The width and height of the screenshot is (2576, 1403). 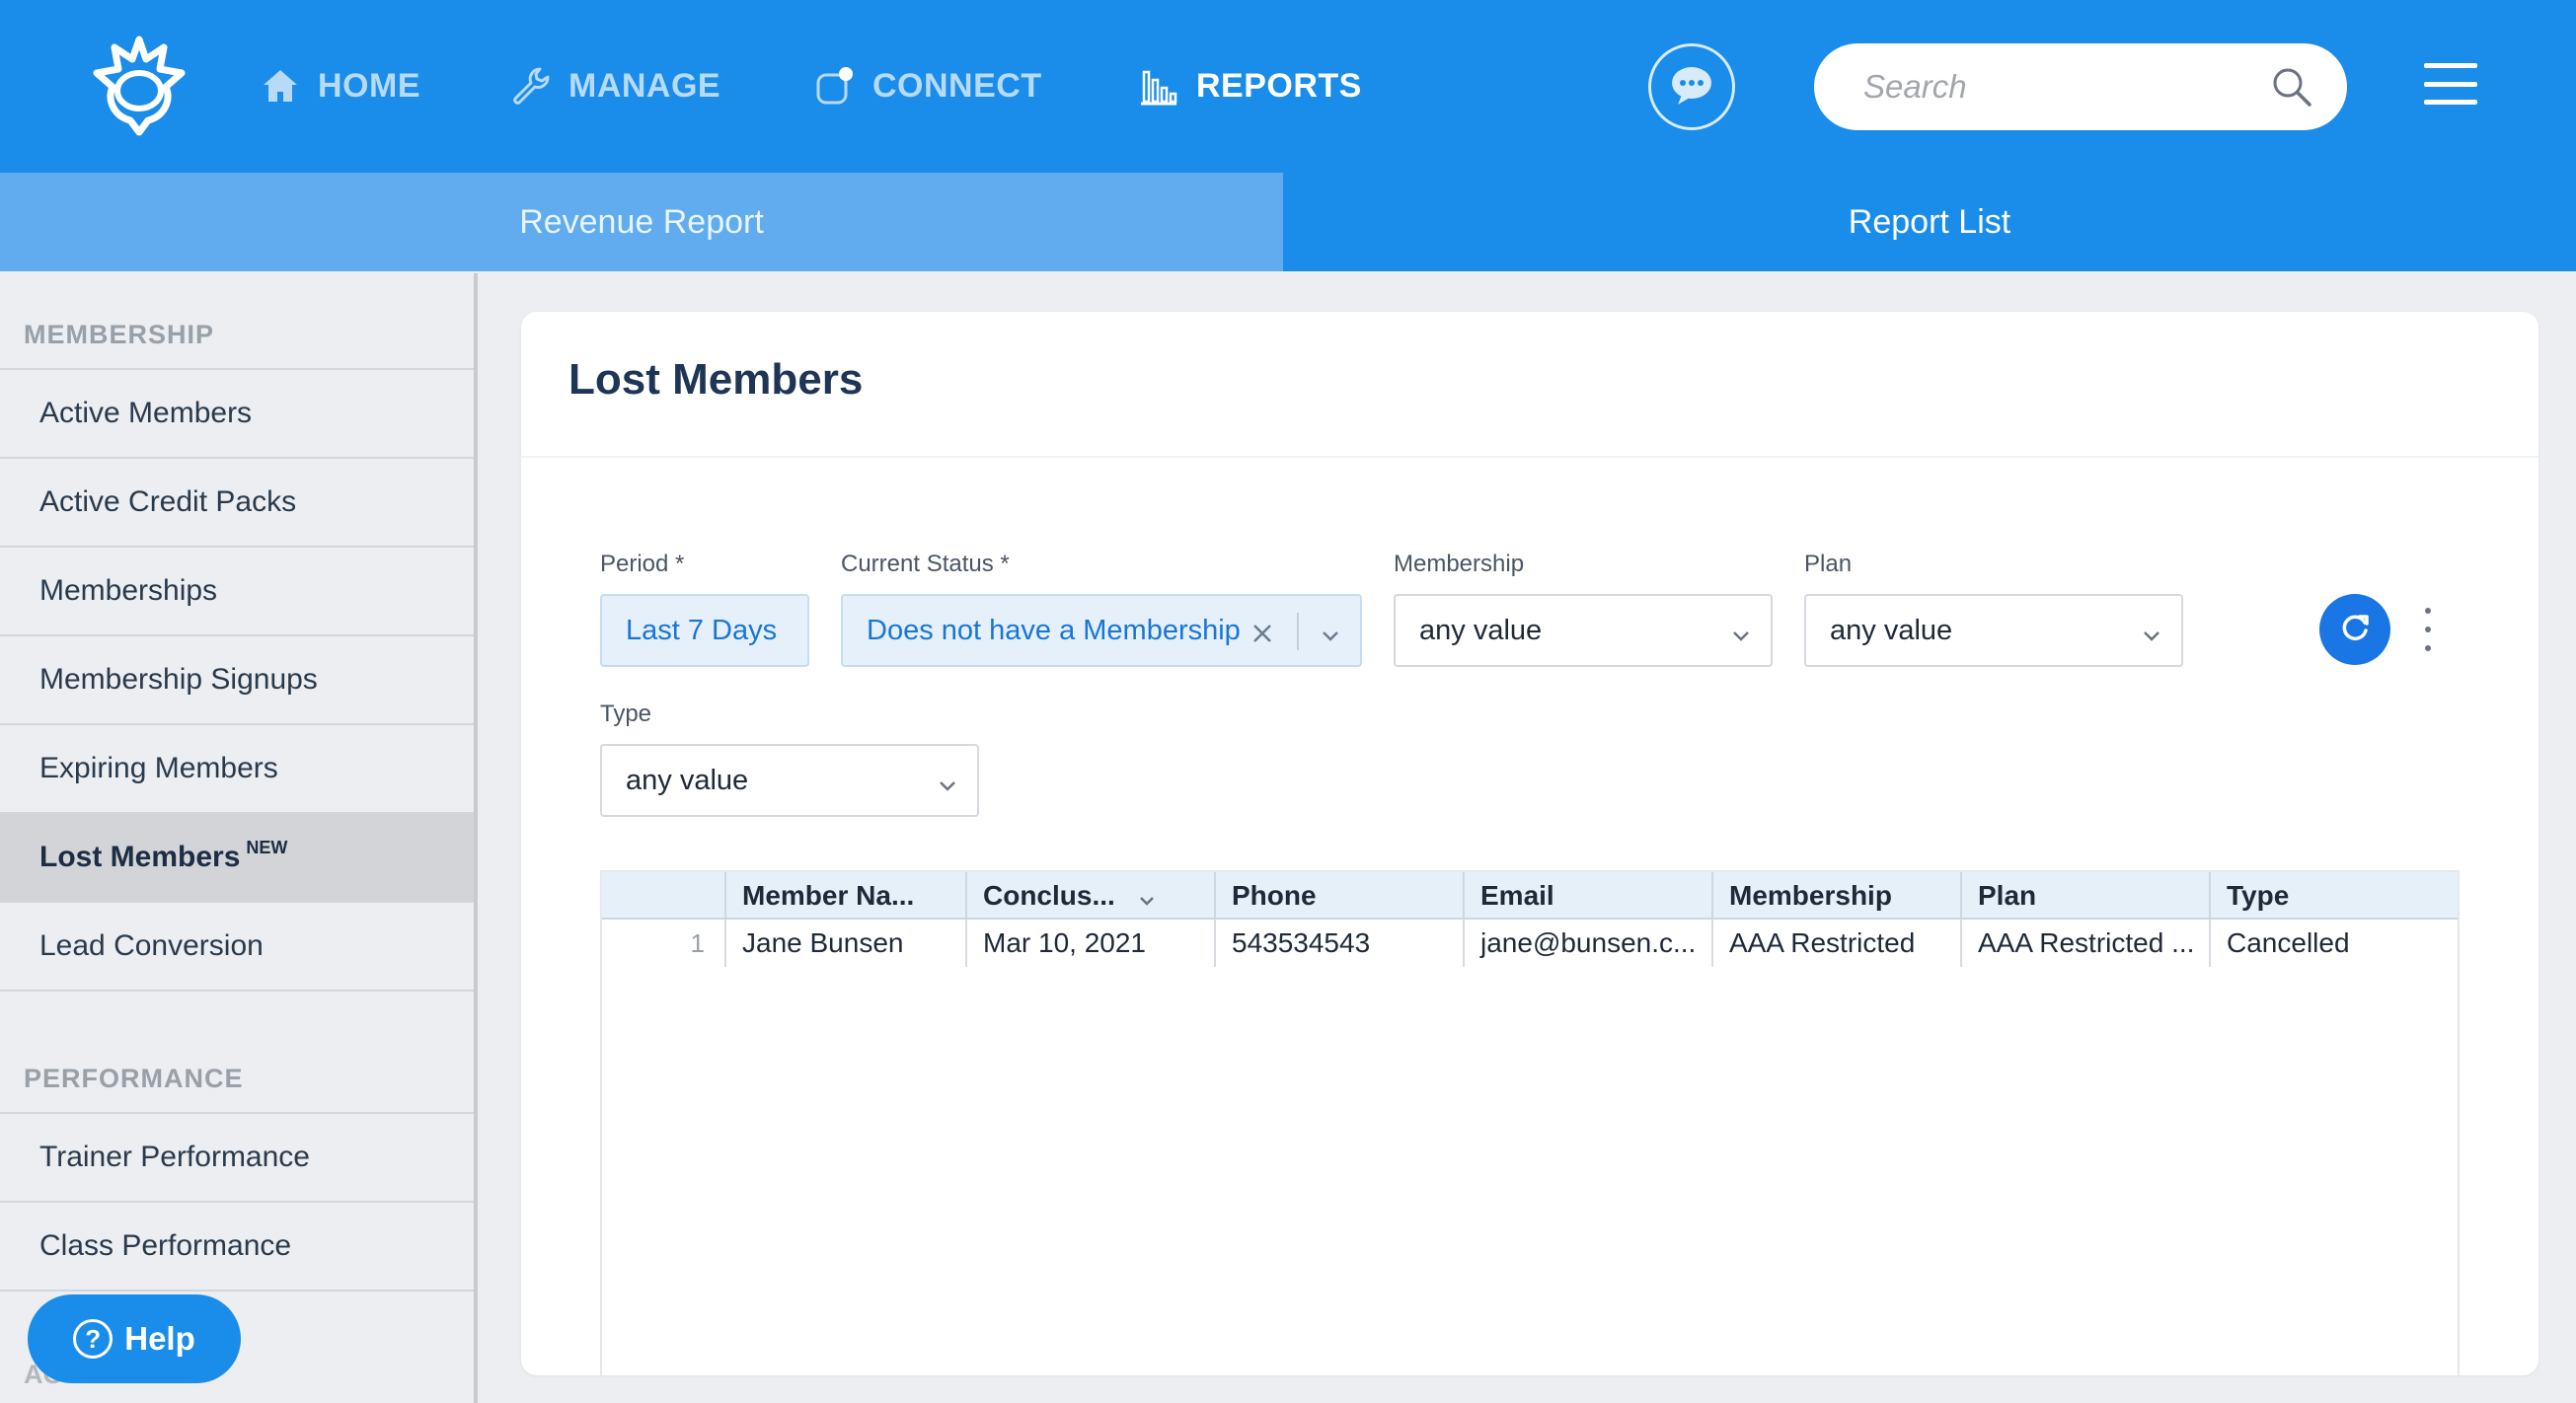 I want to click on sort-chevron-icon, so click(x=1147, y=902).